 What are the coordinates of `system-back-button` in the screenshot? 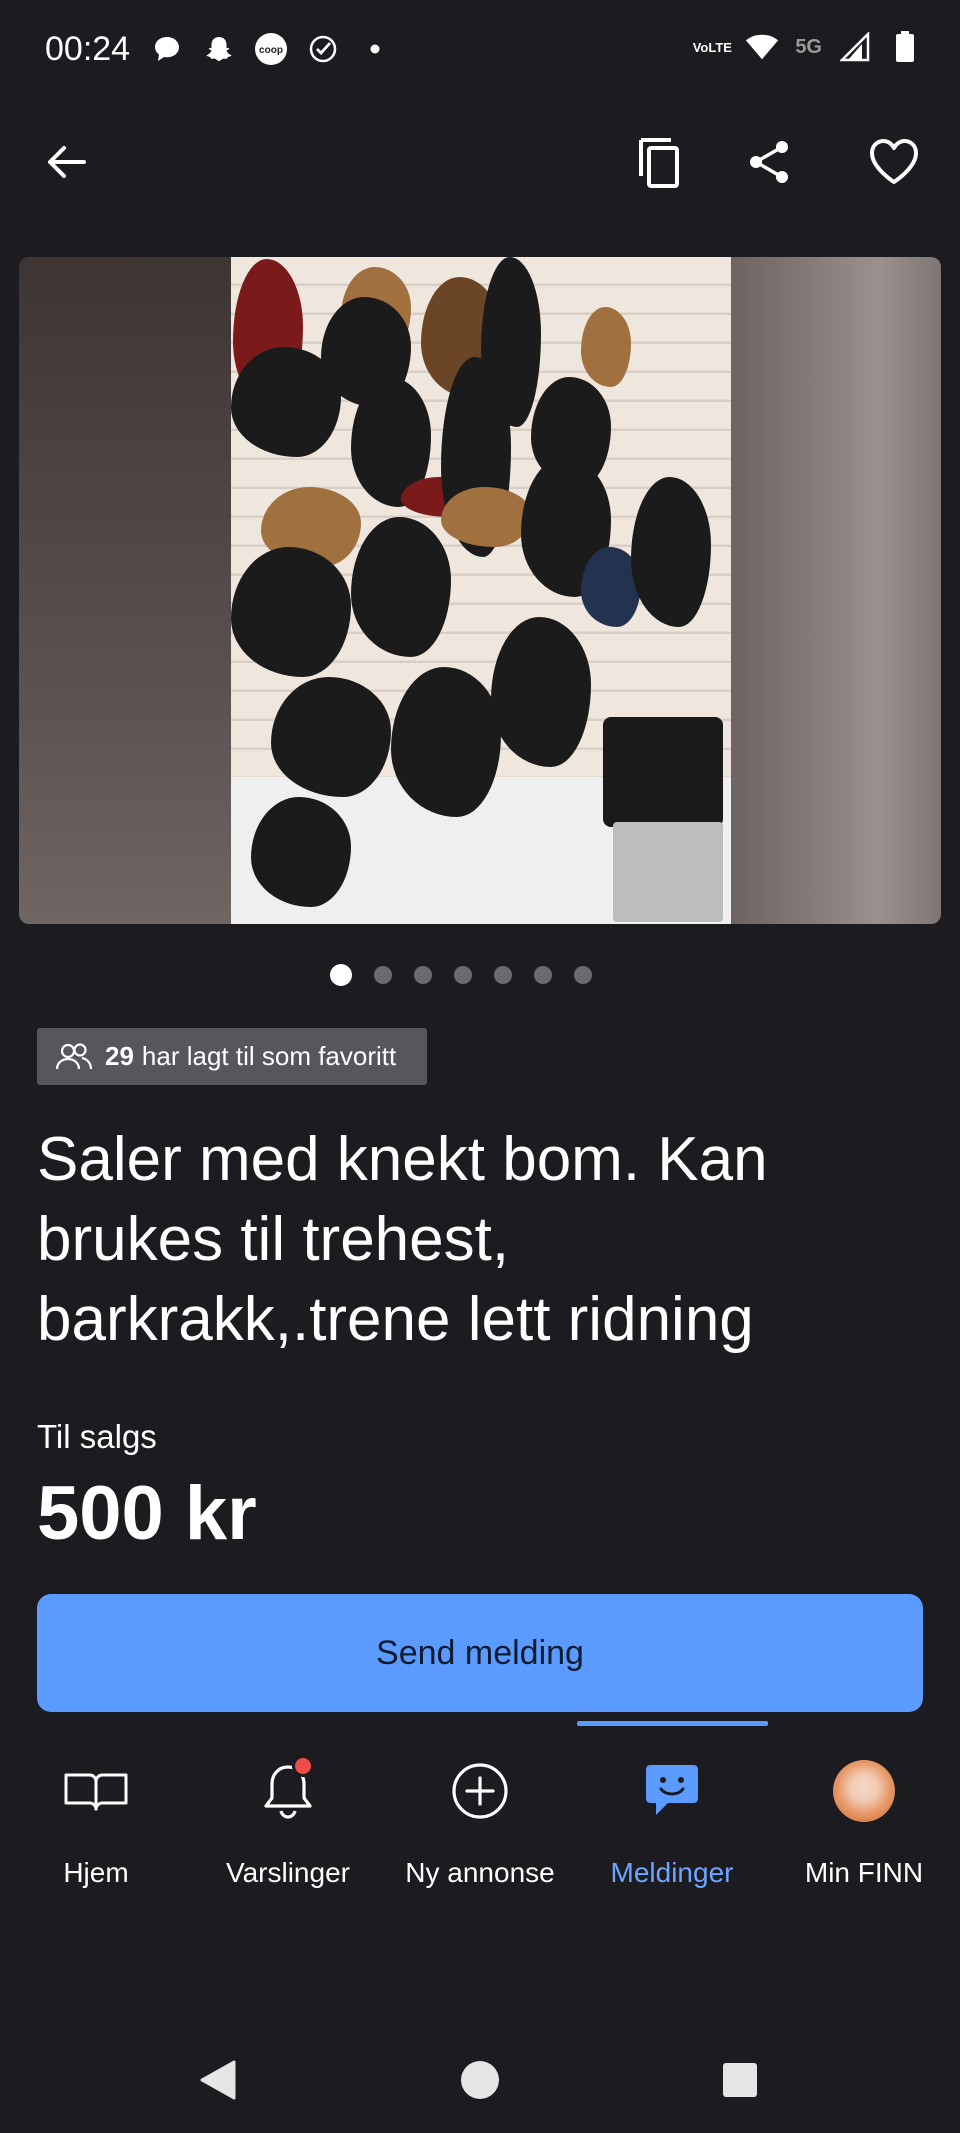 It's located at (218, 2080).